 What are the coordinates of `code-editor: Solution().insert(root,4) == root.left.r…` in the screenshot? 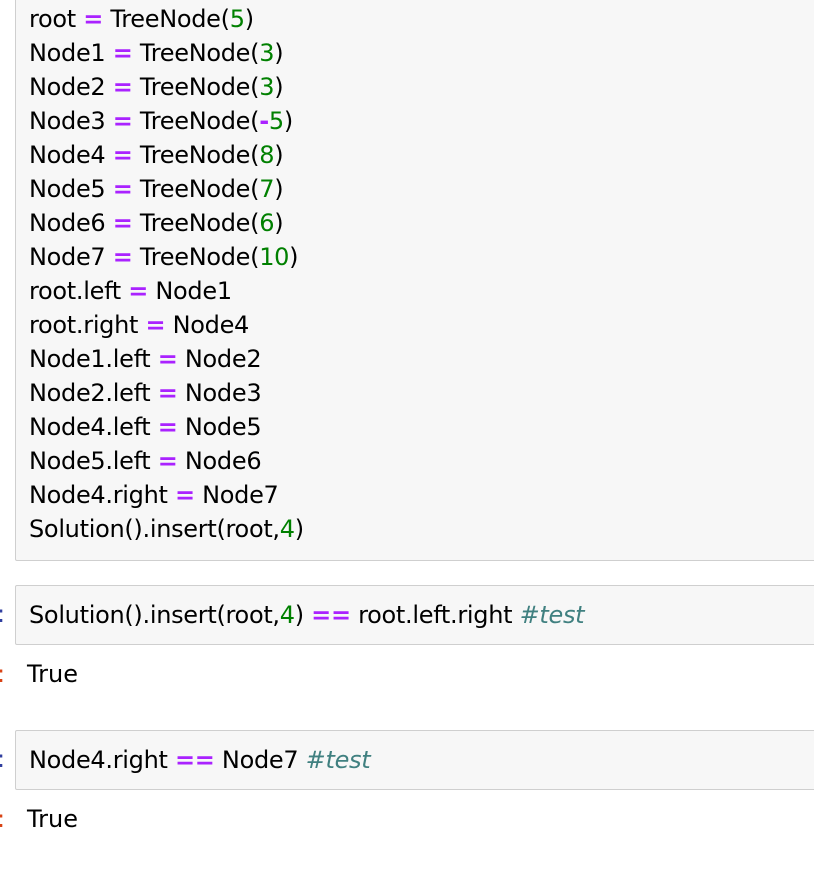 It's located at (307, 615).